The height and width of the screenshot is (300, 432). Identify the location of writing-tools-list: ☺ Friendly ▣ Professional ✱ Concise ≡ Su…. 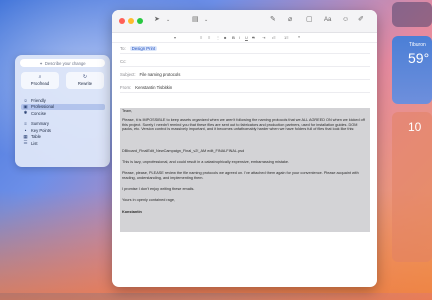
(63, 122).